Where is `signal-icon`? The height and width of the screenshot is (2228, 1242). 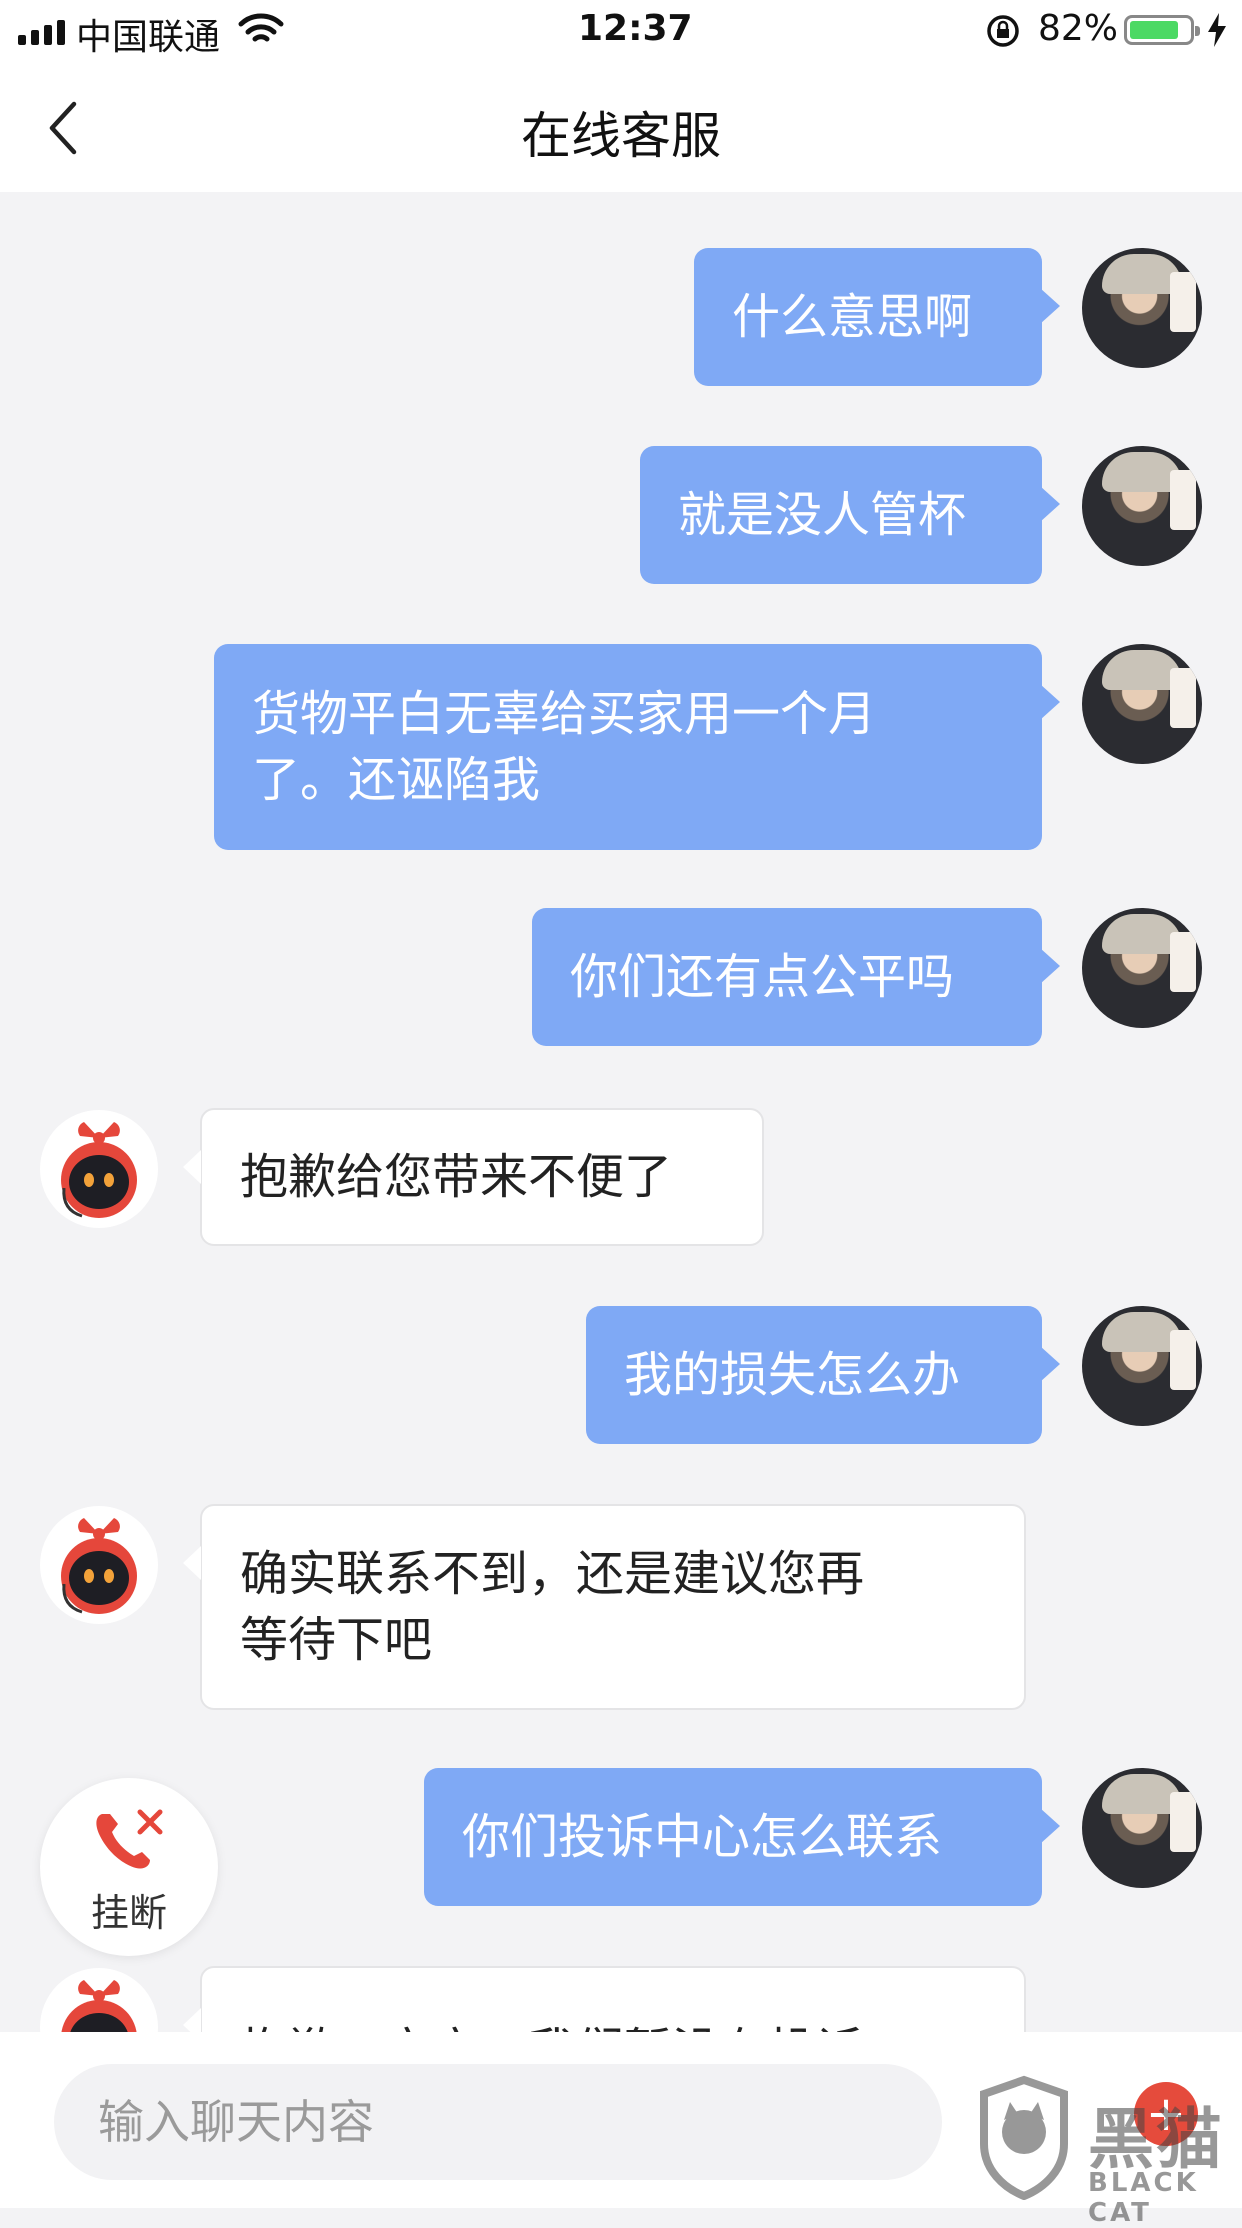 signal-icon is located at coordinates (41, 32).